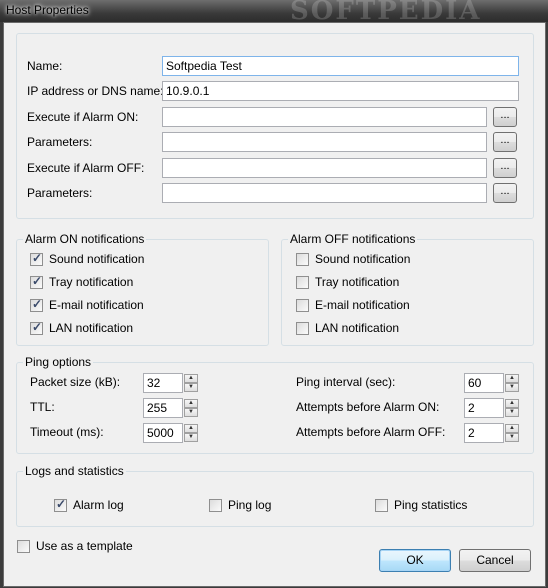 The height and width of the screenshot is (588, 548). What do you see at coordinates (60, 193) in the screenshot?
I see `params-off-label: Parameters:` at bounding box center [60, 193].